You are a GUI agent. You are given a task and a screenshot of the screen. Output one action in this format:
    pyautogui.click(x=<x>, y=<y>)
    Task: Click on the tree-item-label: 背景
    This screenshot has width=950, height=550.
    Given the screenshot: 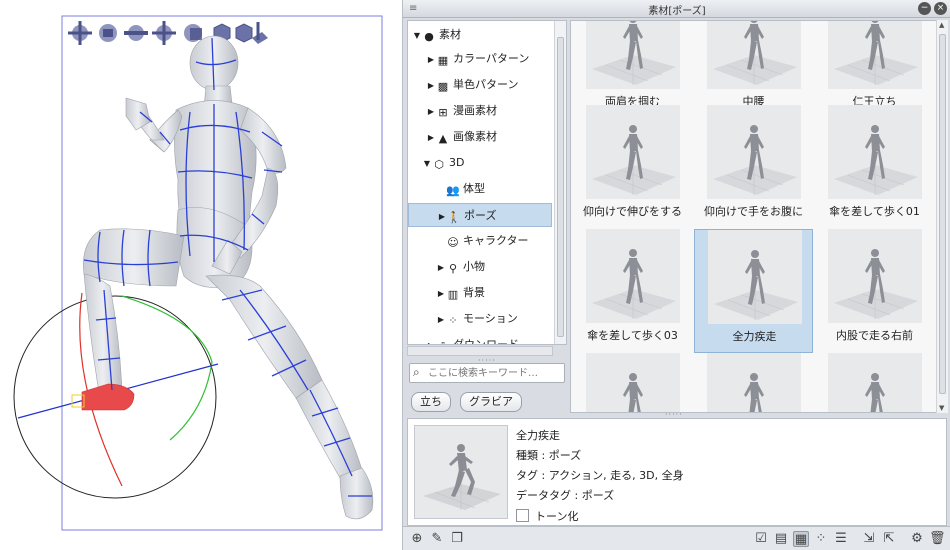 What is the action you would take?
    pyautogui.click(x=474, y=292)
    